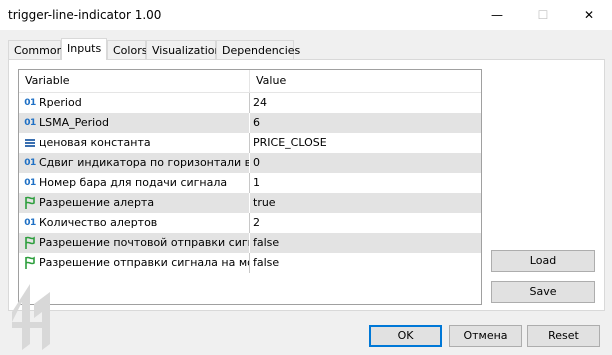 The height and width of the screenshot is (355, 612). I want to click on table-row: 01 Количество алертов 2, so click(250, 223).